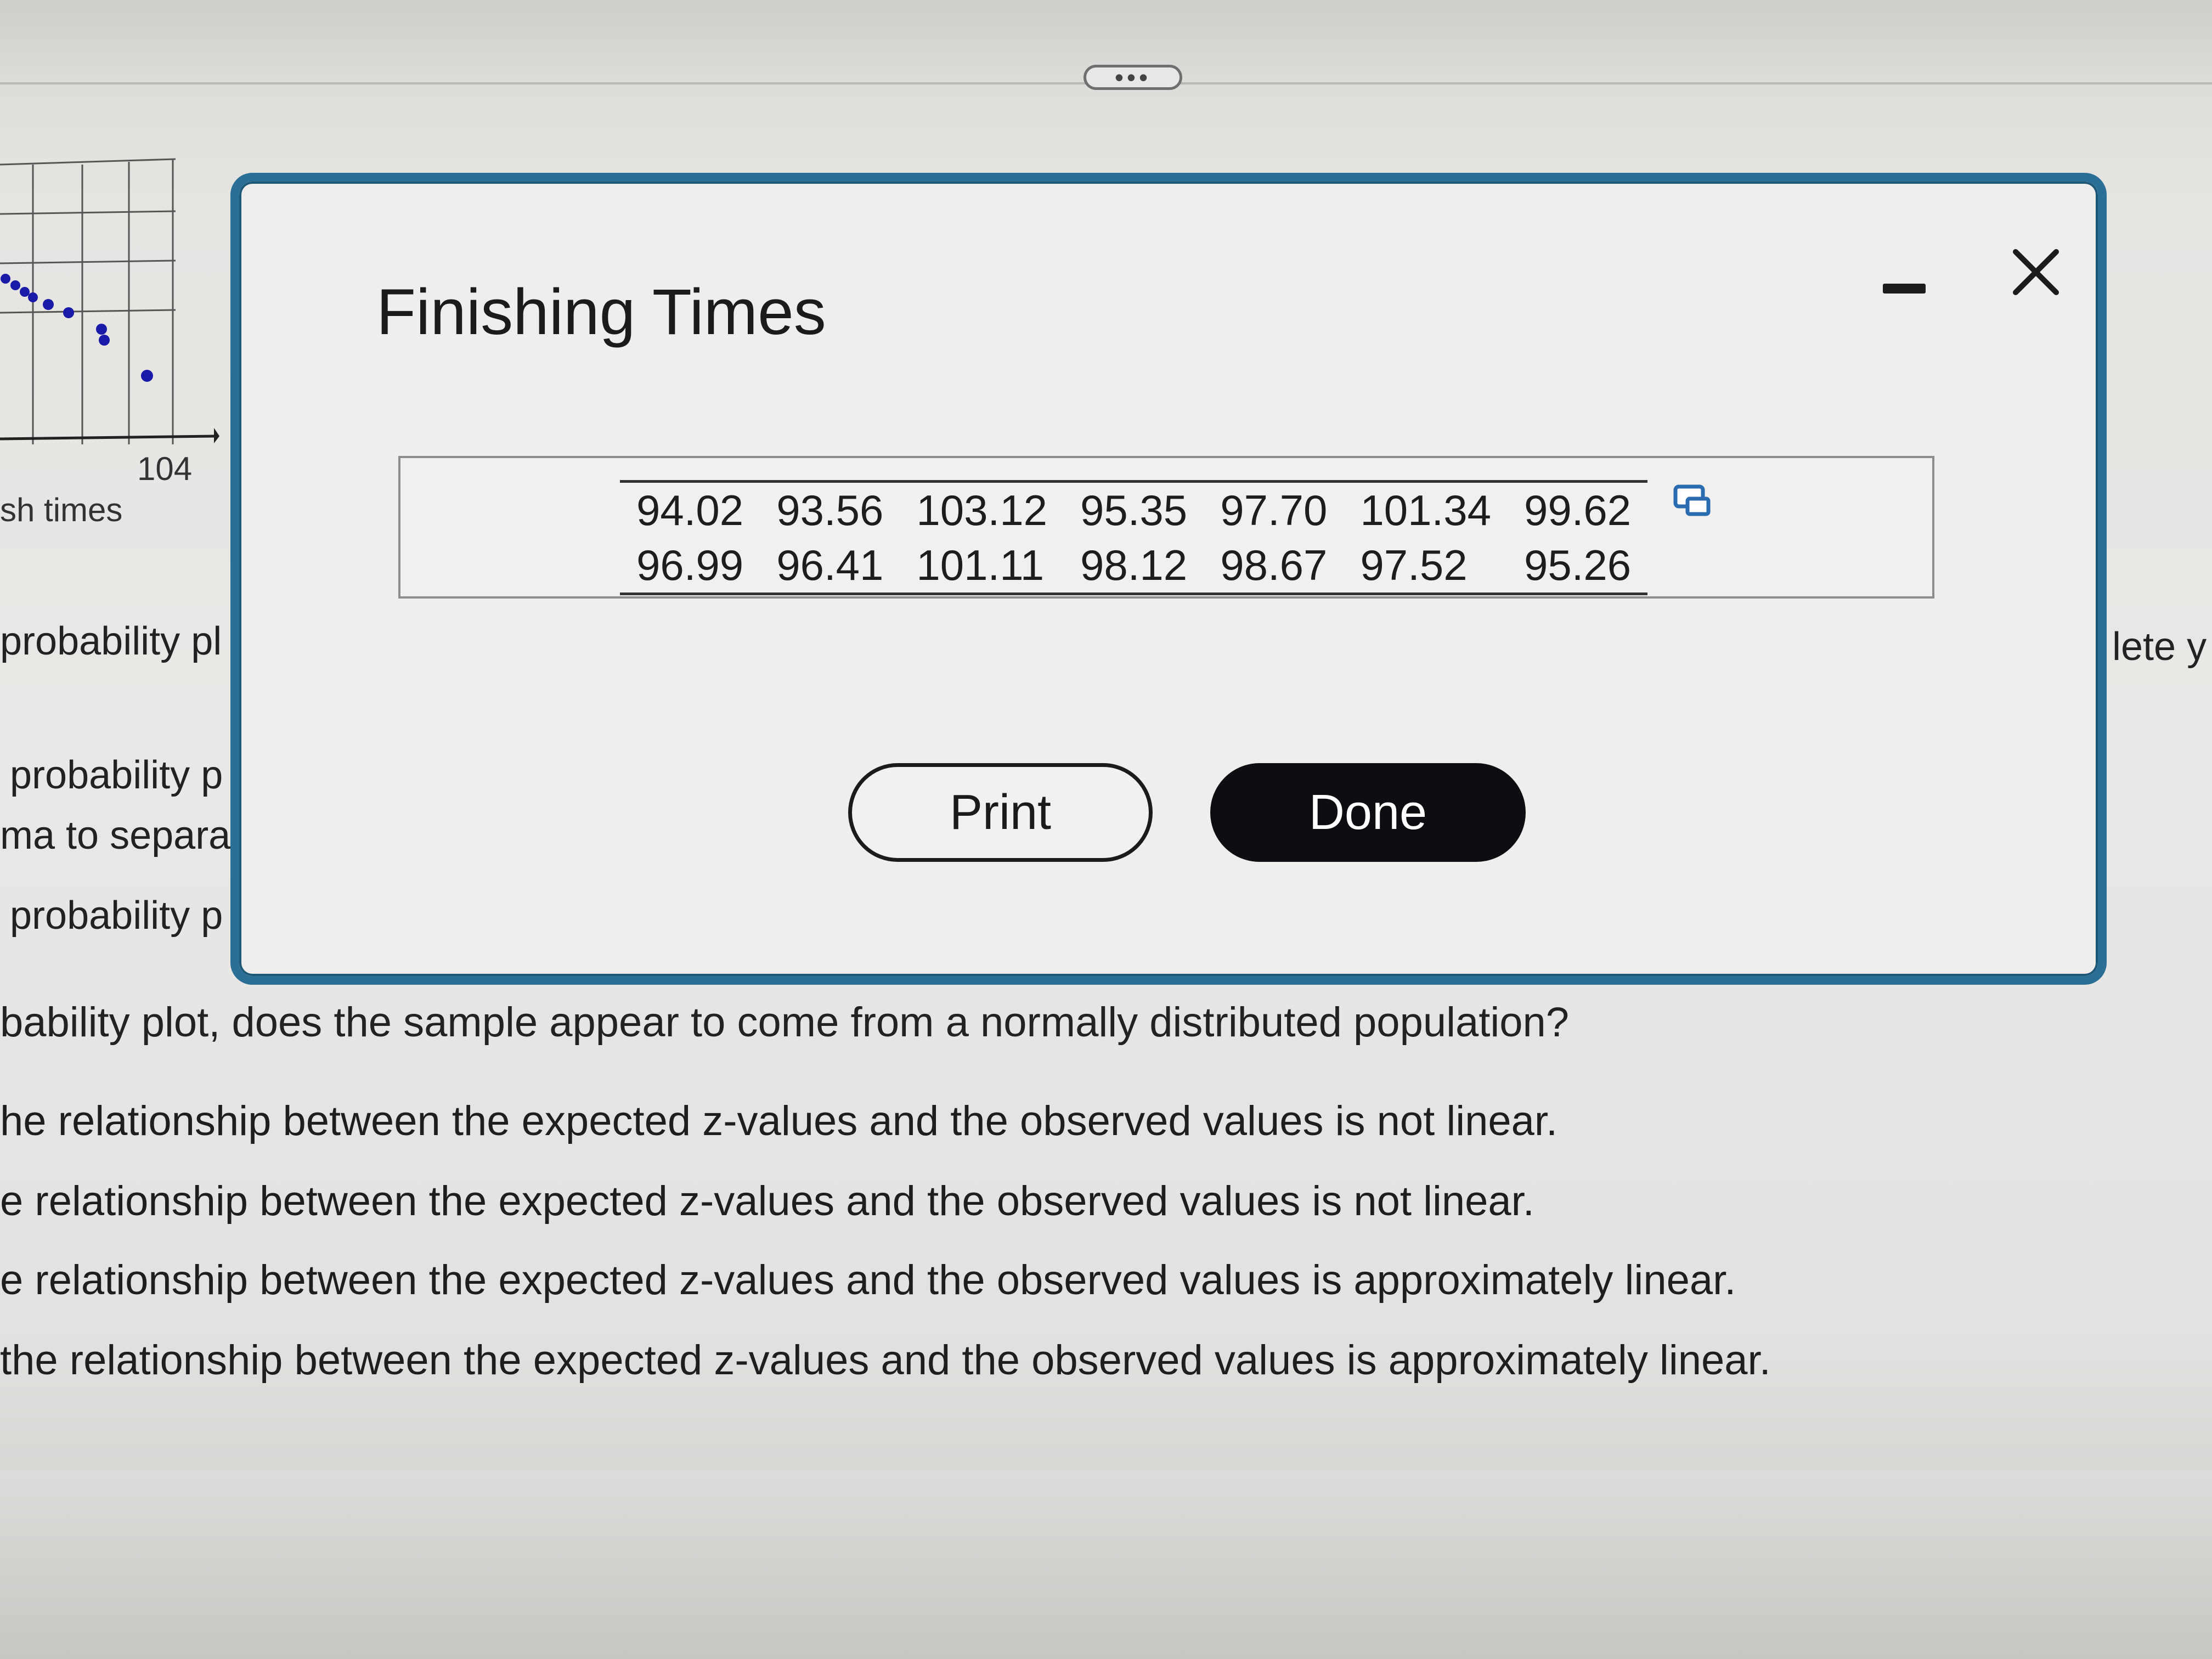 The width and height of the screenshot is (2212, 1659). I want to click on table-cell: 95.35, so click(1134, 510).